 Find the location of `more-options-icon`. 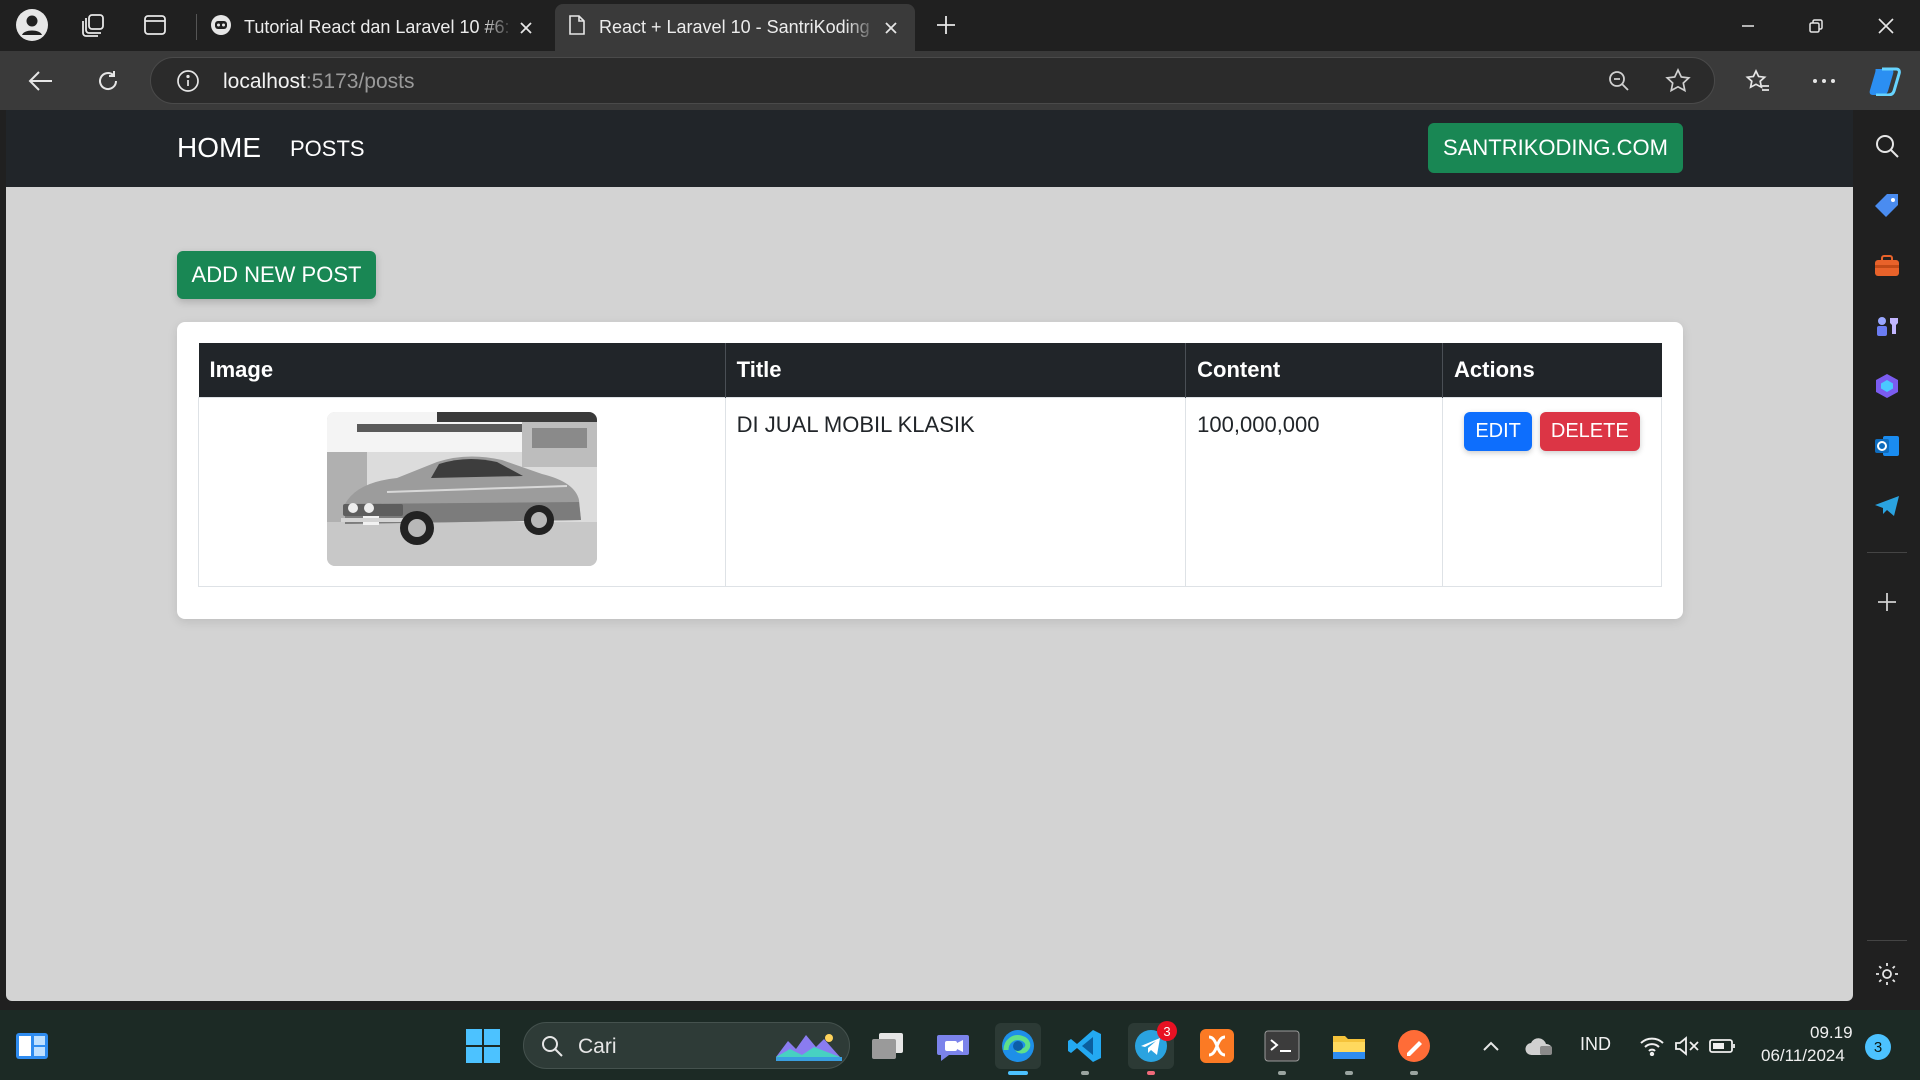

more-options-icon is located at coordinates (1824, 81).